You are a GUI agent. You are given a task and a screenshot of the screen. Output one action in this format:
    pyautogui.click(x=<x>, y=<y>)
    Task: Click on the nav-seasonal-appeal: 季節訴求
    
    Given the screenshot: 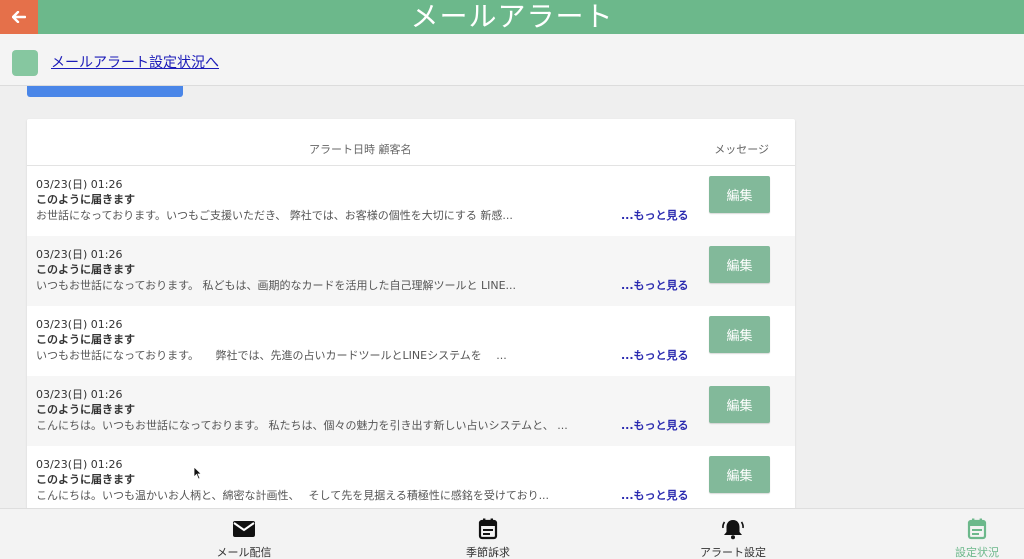 What is the action you would take?
    pyautogui.click(x=488, y=534)
    